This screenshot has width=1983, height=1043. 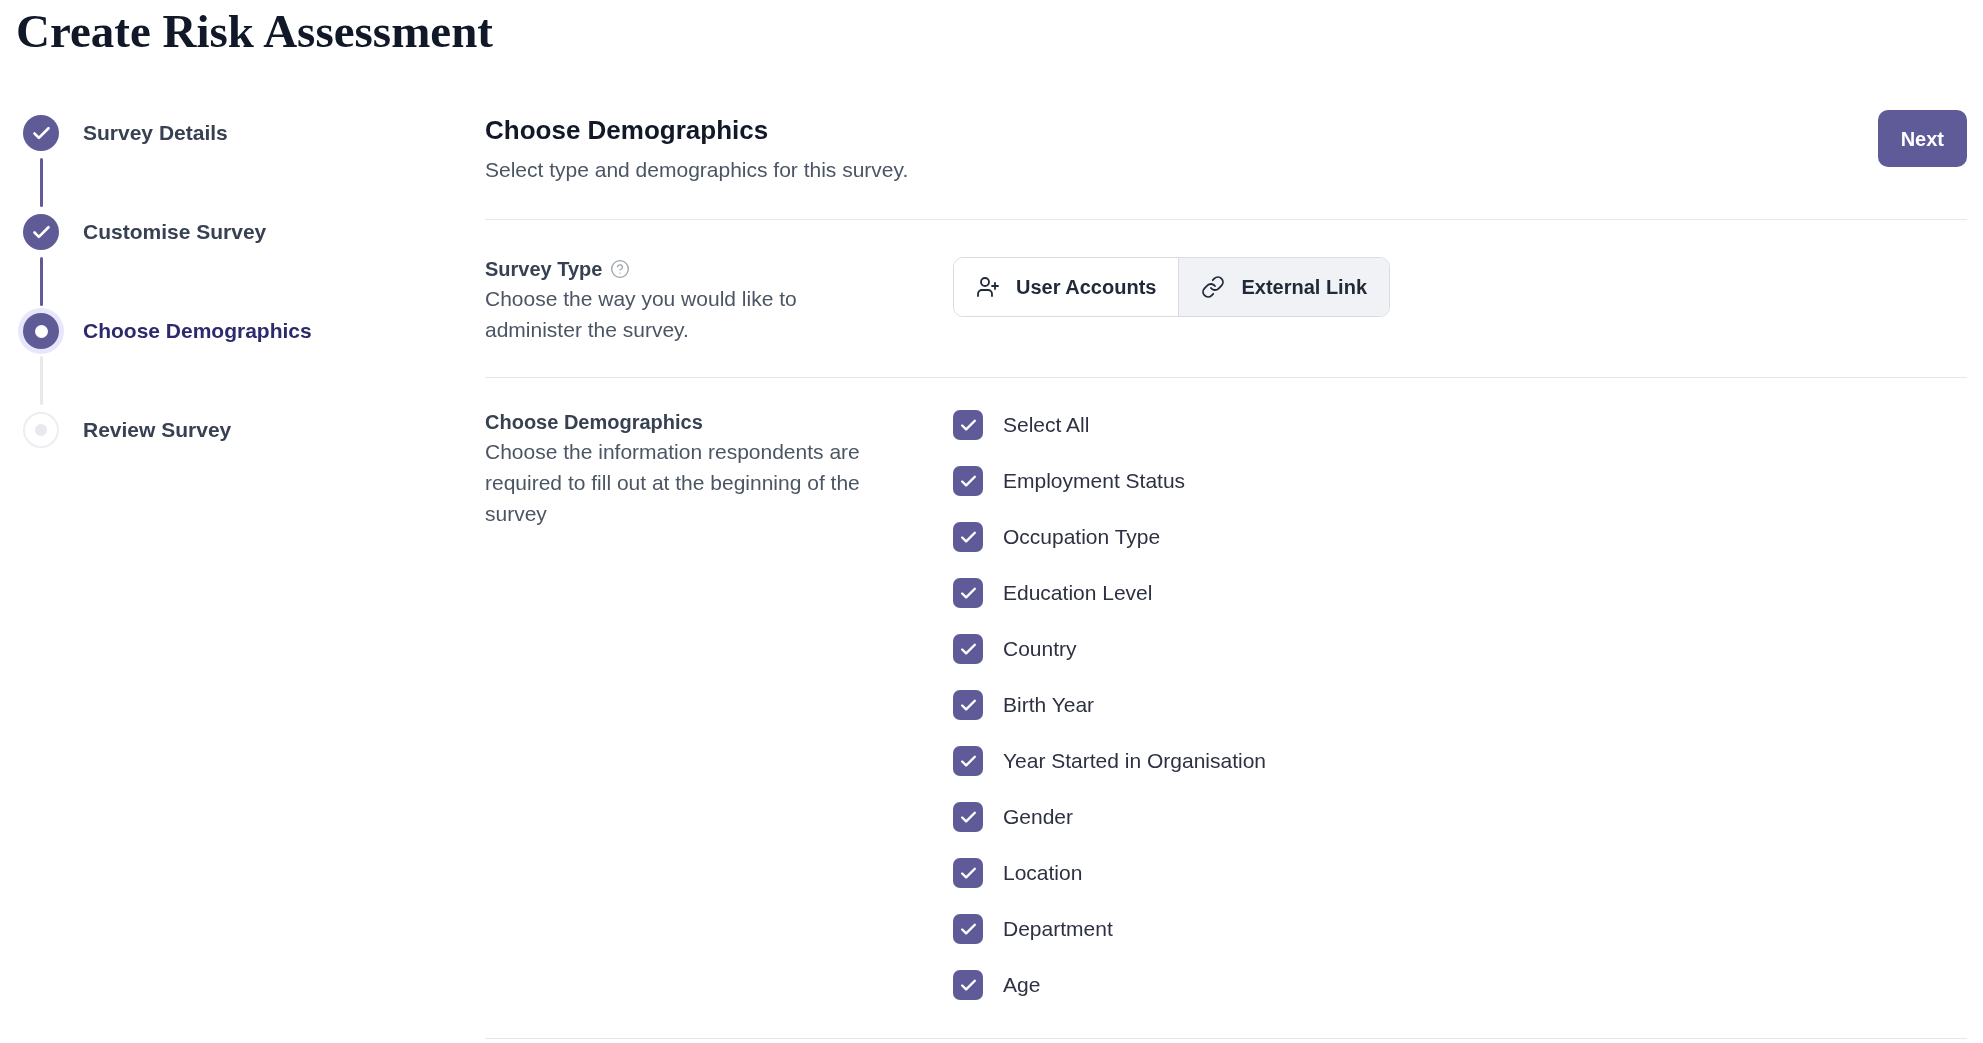 I want to click on link-icon, so click(x=1213, y=287).